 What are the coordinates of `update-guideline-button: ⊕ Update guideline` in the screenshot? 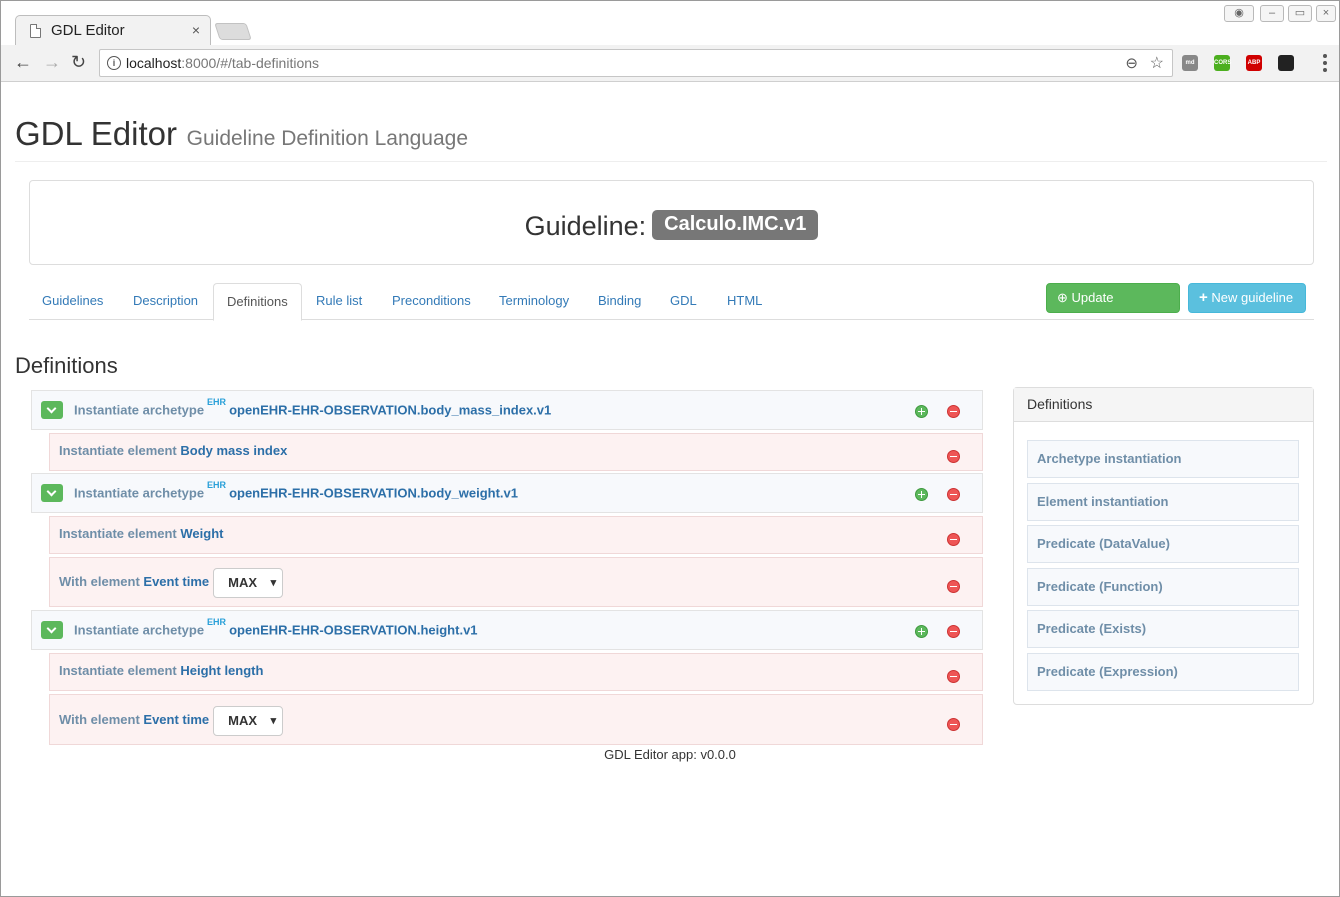 It's located at (1113, 308).